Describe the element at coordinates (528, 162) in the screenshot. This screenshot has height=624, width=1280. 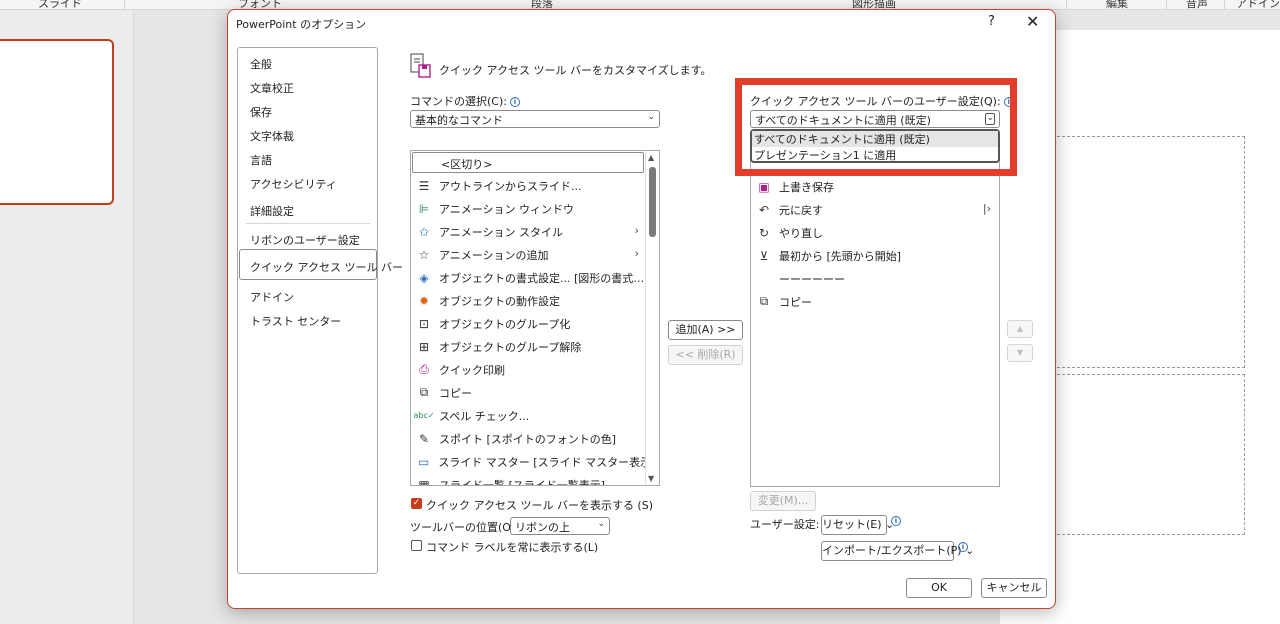
I see `command-item-separator: <区切り>` at that location.